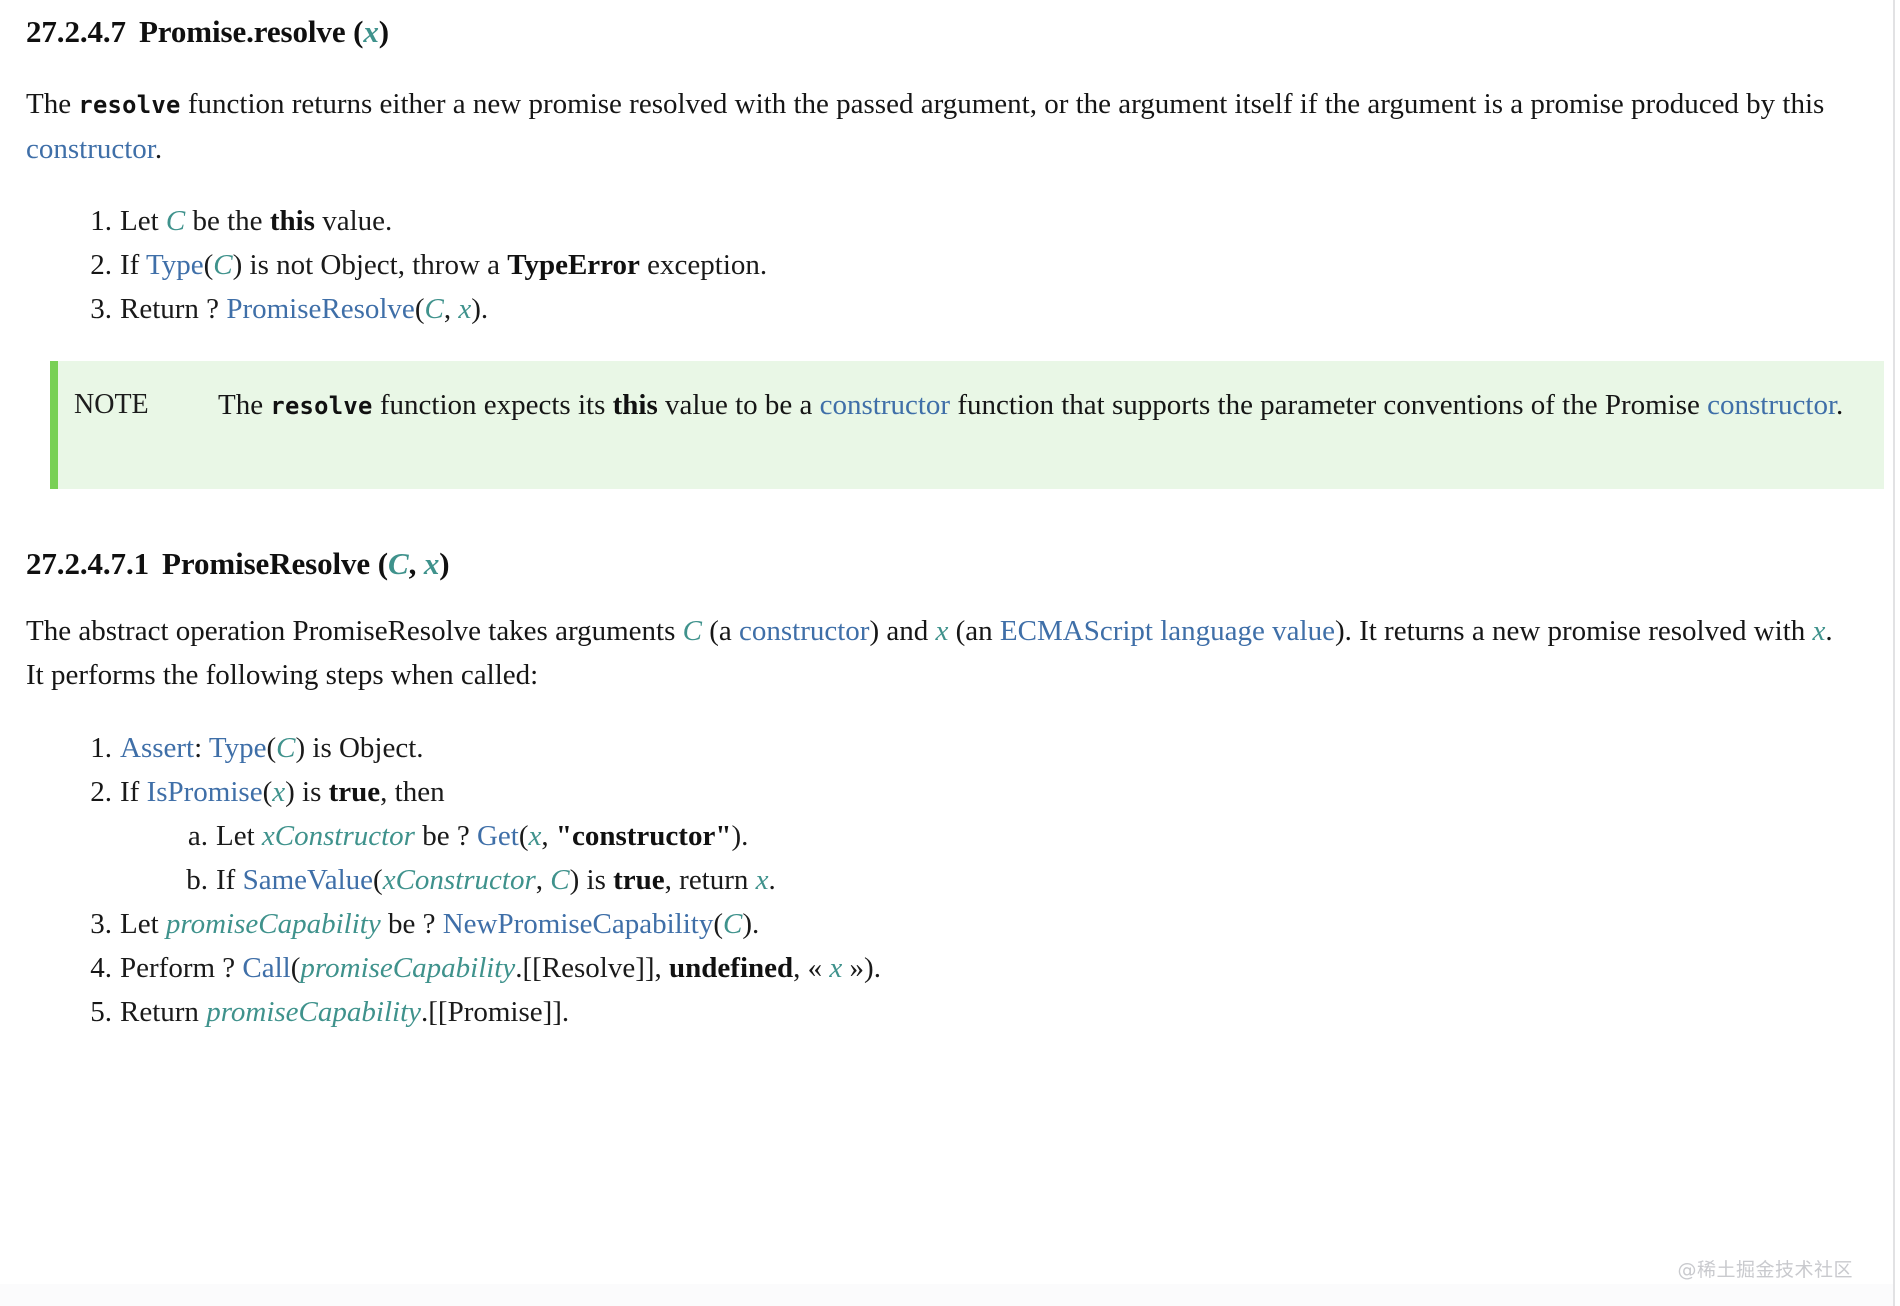 The width and height of the screenshot is (1900, 1306). I want to click on clause-number: 27.2.4.7, so click(76, 31).